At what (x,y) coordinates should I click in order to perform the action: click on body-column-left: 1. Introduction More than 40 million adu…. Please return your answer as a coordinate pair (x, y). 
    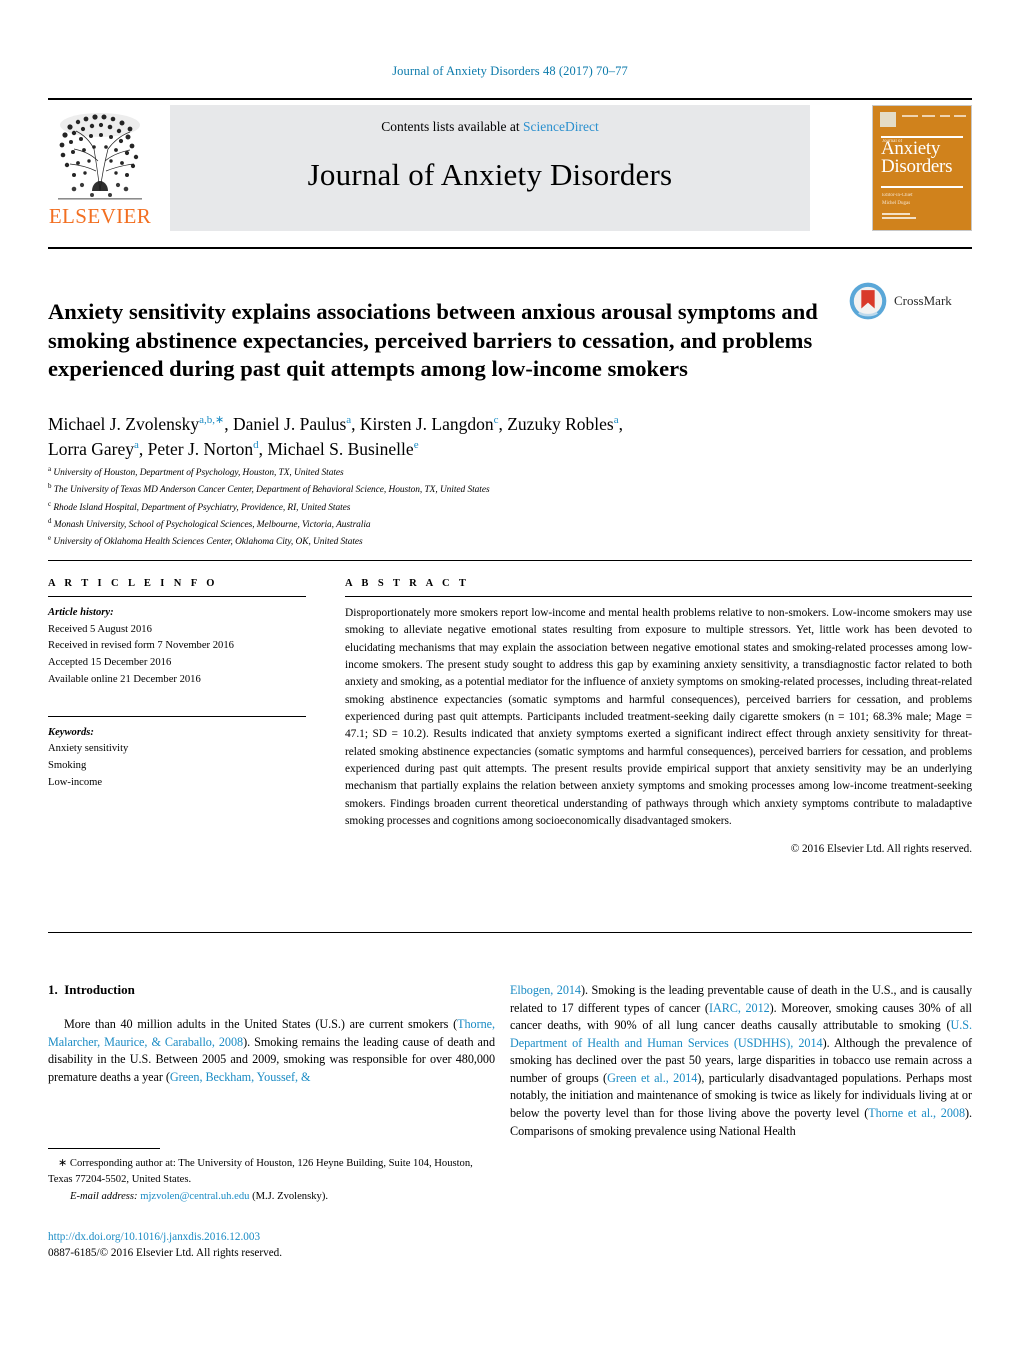
    Looking at the image, I should click on (271, 1034).